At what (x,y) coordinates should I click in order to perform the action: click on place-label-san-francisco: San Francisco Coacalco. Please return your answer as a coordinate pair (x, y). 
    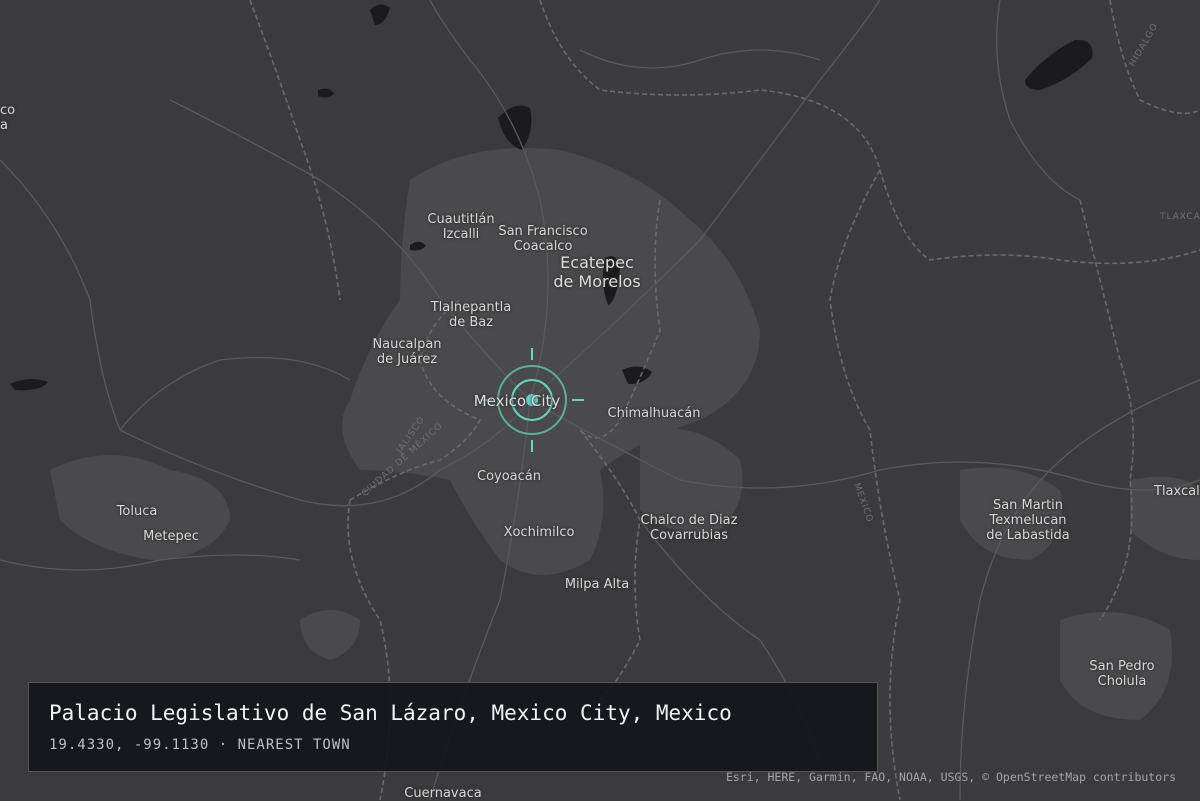
    Looking at the image, I should click on (543, 239).